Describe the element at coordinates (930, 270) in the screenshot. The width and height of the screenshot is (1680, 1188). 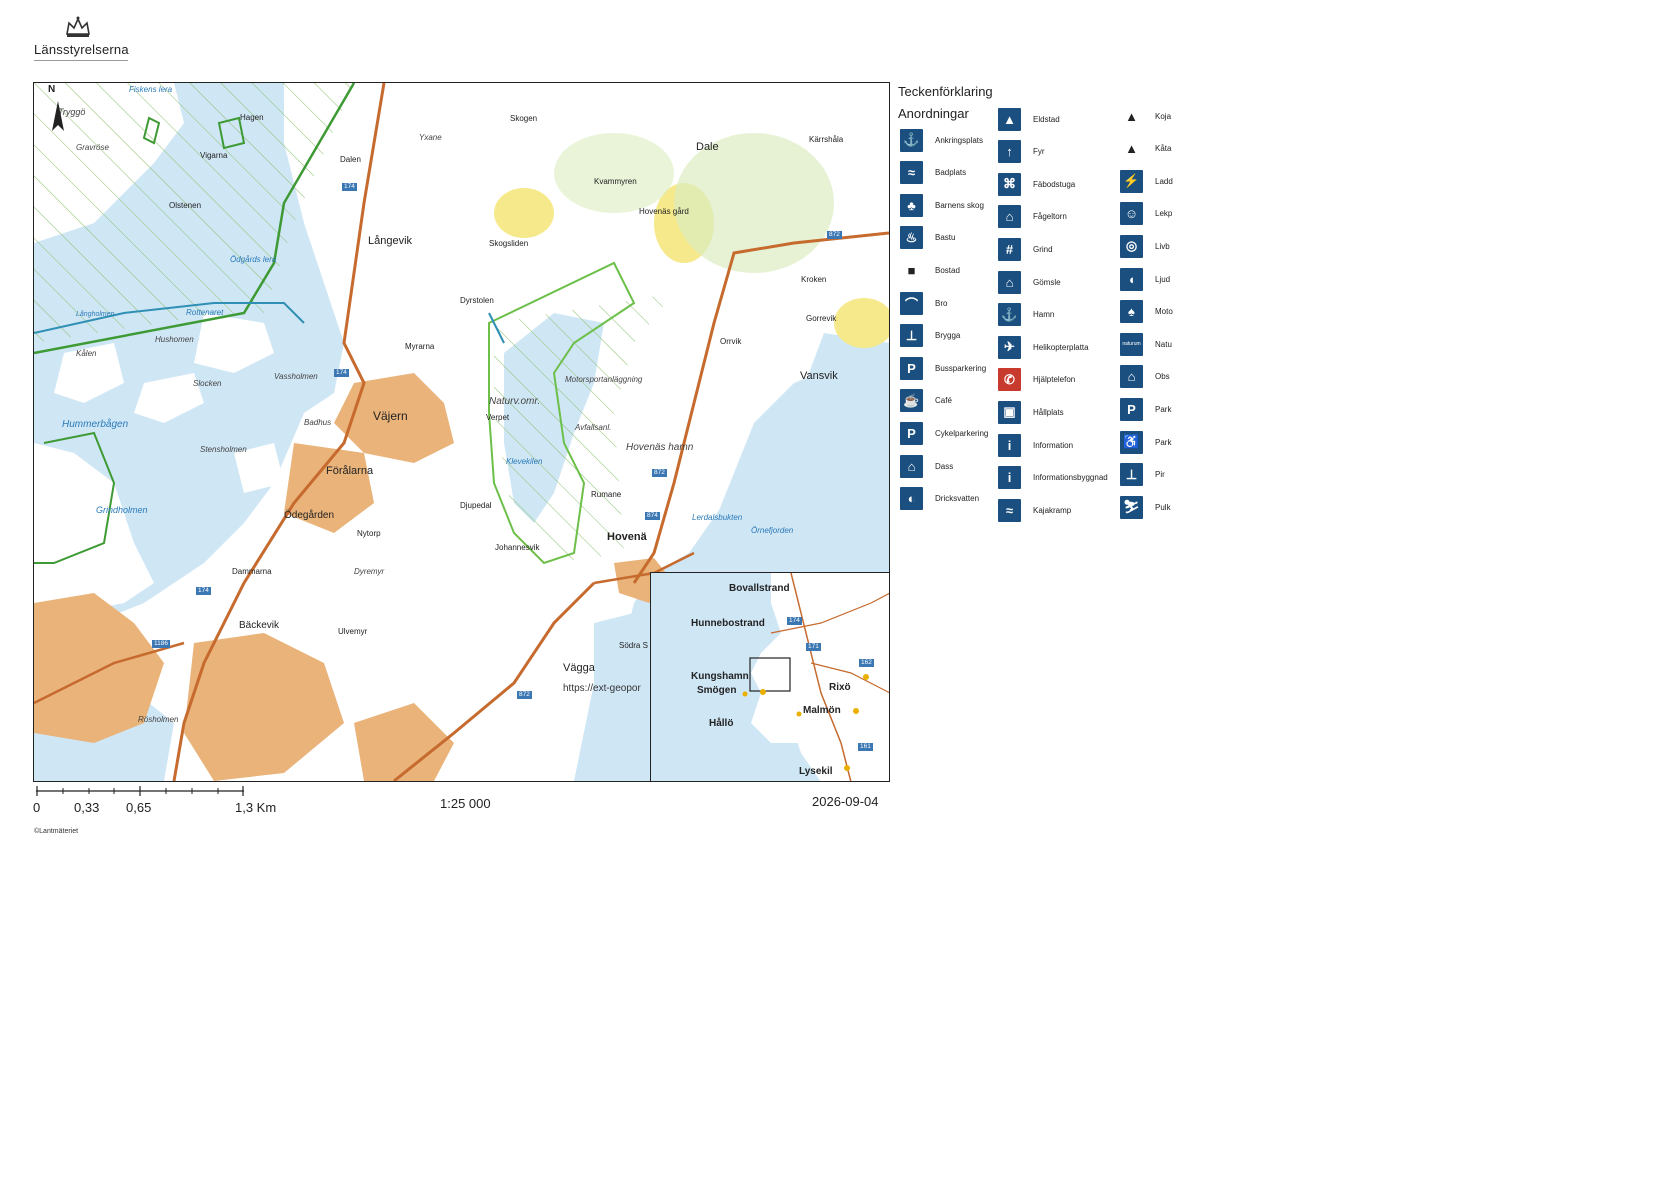
I see `legend-item: ■ Bostad` at that location.